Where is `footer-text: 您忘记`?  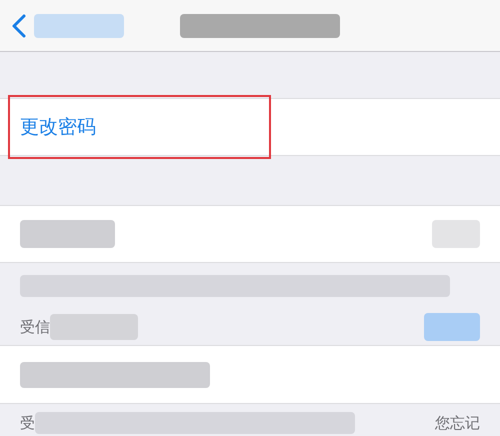
footer-text: 您忘记 is located at coordinates (457, 423).